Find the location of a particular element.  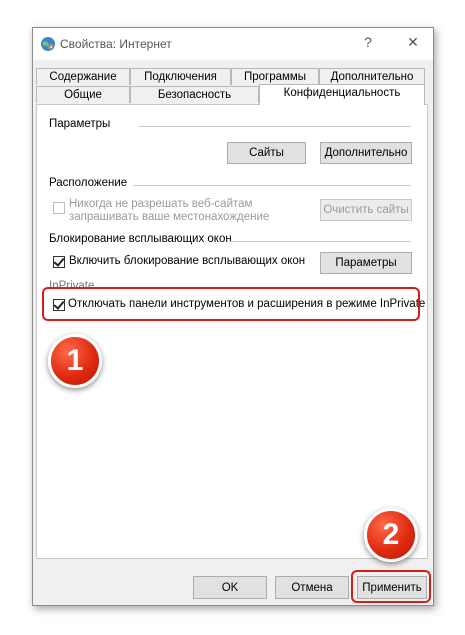

clear-sites-button: Очистить сайты is located at coordinates (366, 210).